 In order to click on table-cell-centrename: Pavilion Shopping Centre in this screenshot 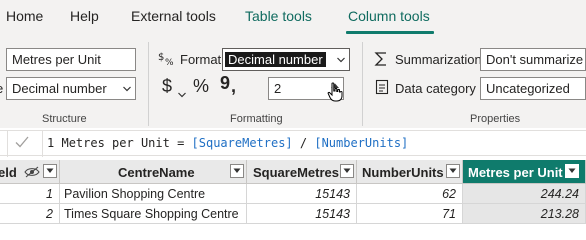, I will do `click(153, 194)`.